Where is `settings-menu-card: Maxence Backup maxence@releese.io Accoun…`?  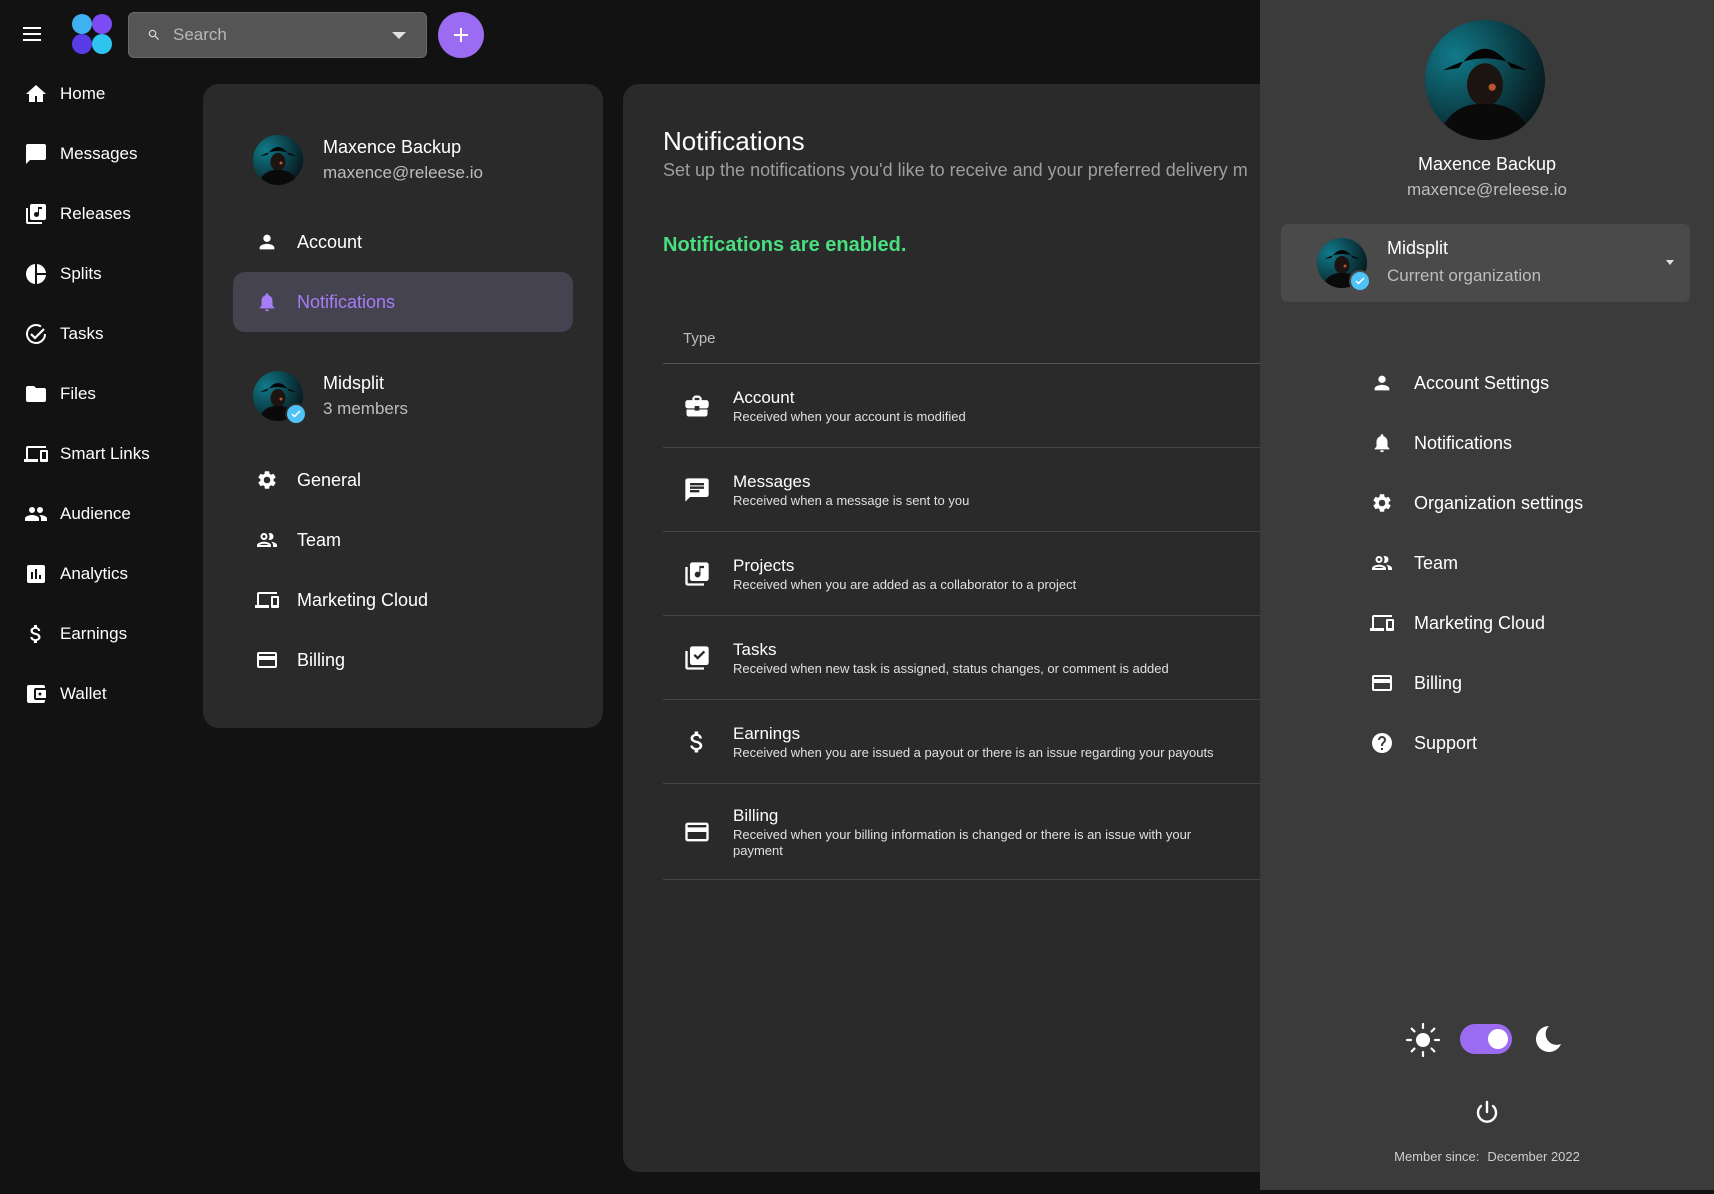 settings-menu-card: Maxence Backup maxence@releese.io Accoun… is located at coordinates (403, 406).